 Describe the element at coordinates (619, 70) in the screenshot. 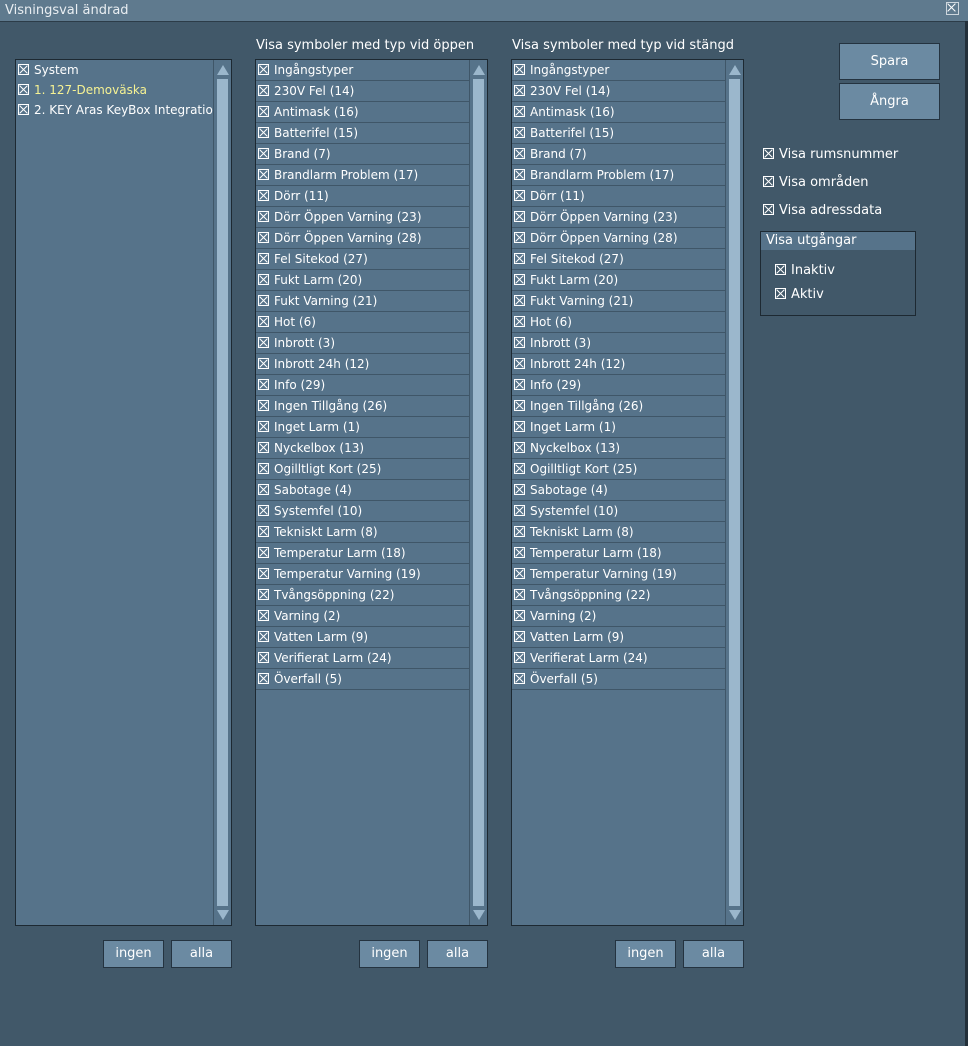

I see `list-item: Ingångstyper` at that location.